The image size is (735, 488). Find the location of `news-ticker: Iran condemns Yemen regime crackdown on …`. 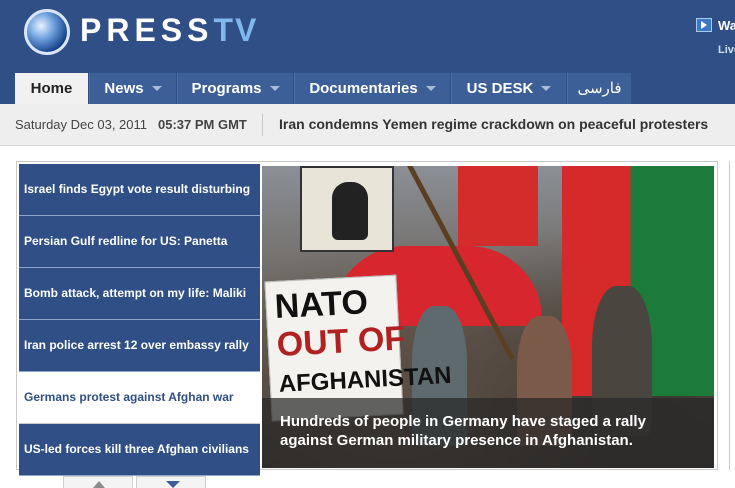

news-ticker: Iran condemns Yemen regime crackdown on … is located at coordinates (493, 124).